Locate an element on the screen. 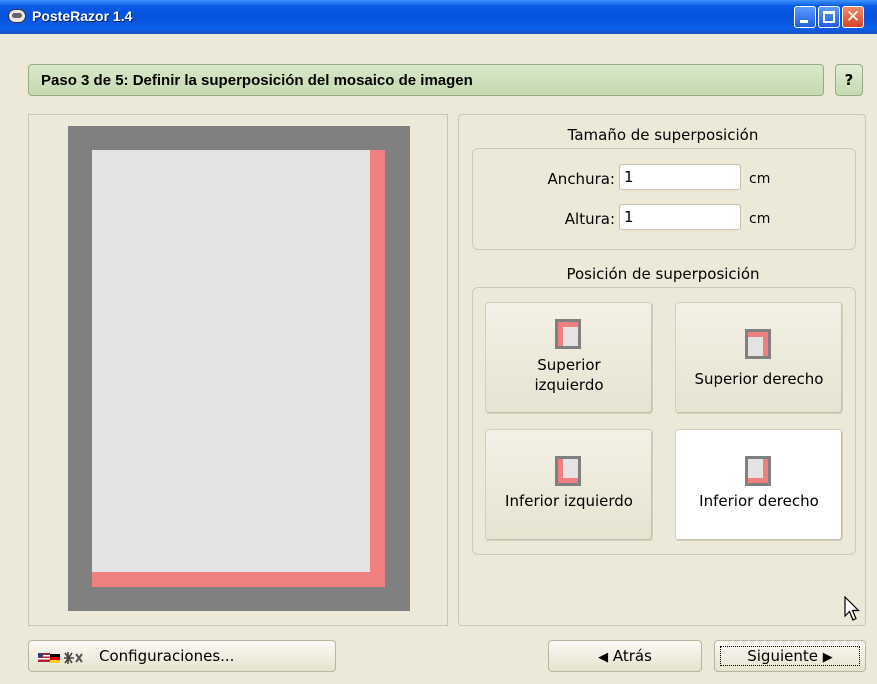 The width and height of the screenshot is (877, 684). next-button: Siguiente ▶ is located at coordinates (790, 656).